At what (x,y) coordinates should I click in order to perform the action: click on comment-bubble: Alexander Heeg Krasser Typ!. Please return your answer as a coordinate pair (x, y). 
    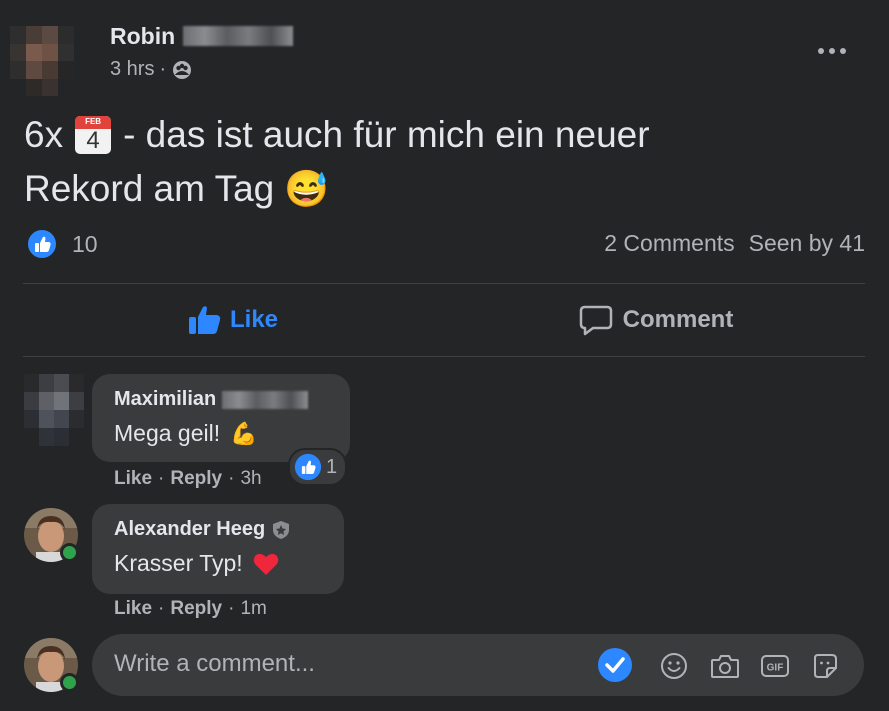
    Looking at the image, I should click on (218, 549).